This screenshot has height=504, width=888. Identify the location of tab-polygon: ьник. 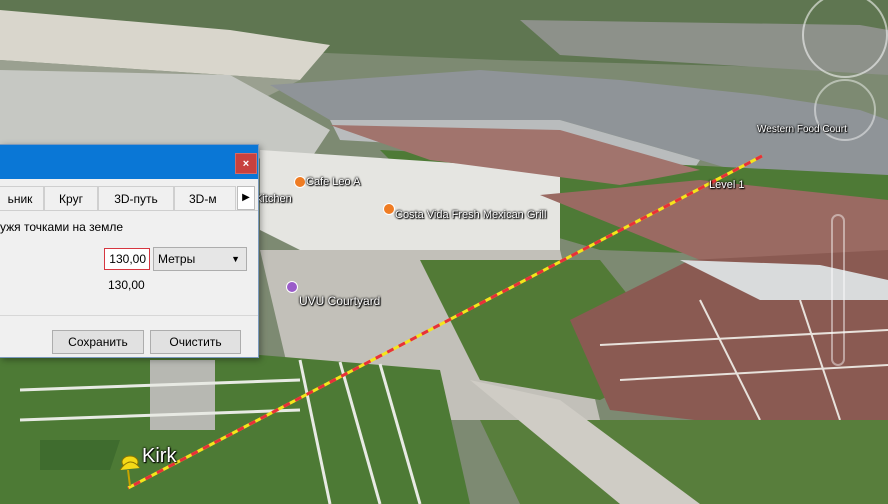
(22, 198).